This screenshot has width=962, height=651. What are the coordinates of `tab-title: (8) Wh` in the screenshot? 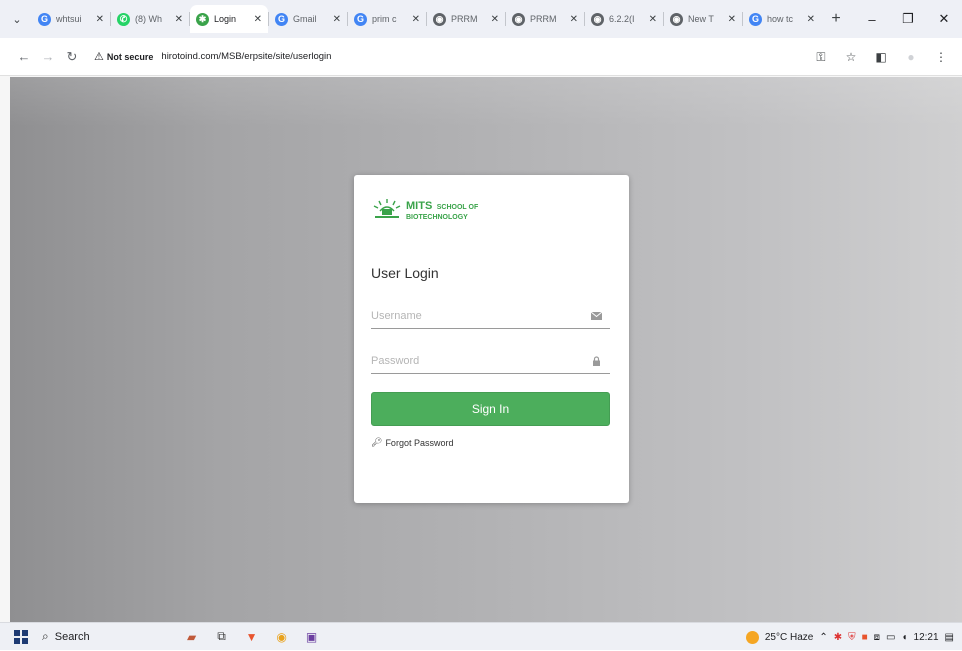 It's located at (148, 19).